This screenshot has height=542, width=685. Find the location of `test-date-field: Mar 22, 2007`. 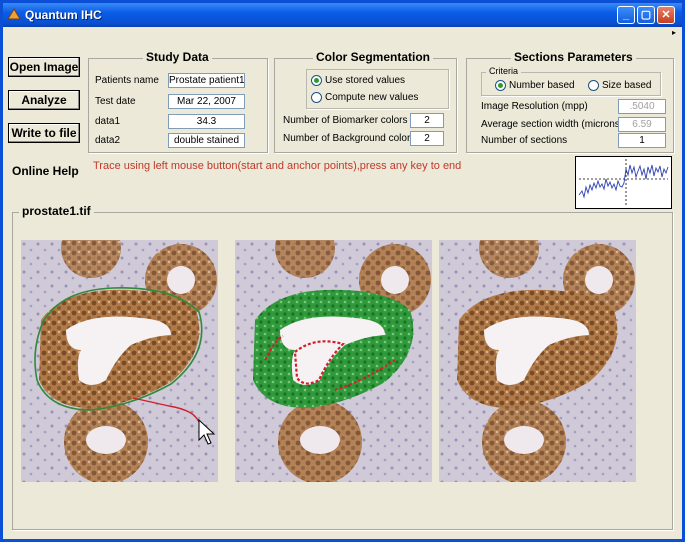

test-date-field: Mar 22, 2007 is located at coordinates (206, 101).